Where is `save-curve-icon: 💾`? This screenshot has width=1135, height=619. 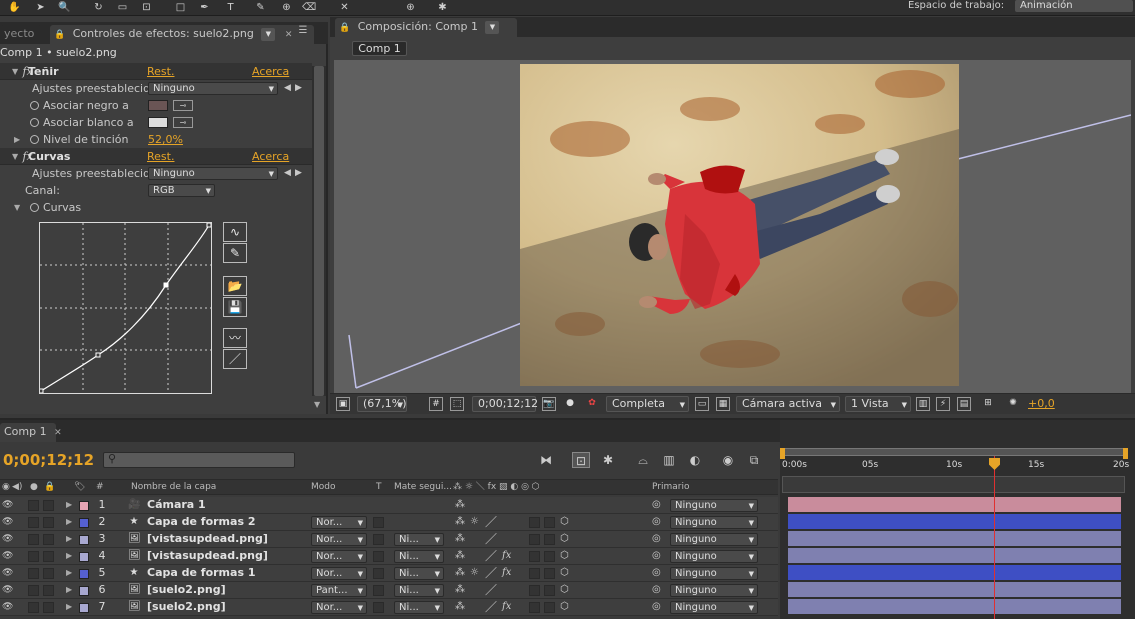 save-curve-icon: 💾 is located at coordinates (235, 307).